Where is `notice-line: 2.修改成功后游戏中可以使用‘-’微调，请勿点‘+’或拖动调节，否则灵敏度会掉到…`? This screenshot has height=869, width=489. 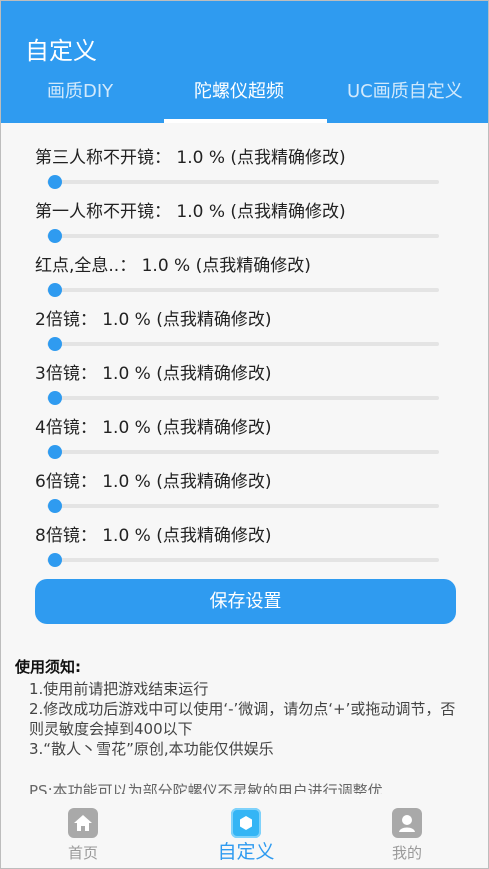 notice-line: 2.修改成功后游戏中可以使用‘-’微调，请勿点‘+’或拖动调节，否则灵敏度会掉到… is located at coordinates (242, 719).